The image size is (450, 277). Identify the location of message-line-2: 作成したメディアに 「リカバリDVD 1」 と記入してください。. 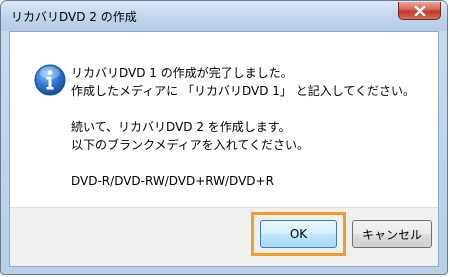
(243, 91).